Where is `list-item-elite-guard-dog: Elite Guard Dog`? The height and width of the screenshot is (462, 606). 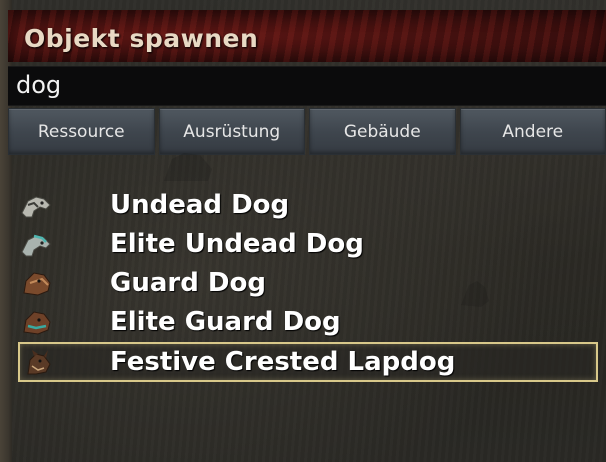 list-item-elite-guard-dog: Elite Guard Dog is located at coordinates (308, 321).